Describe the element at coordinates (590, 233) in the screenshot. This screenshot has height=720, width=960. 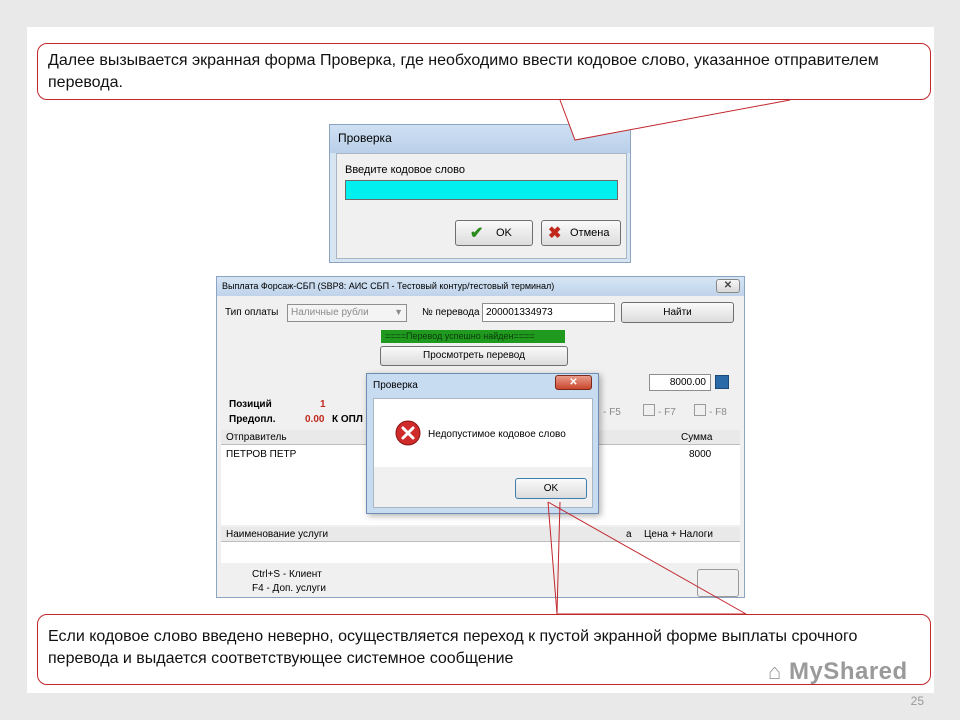
I see `cancel-button-label: Отмена` at that location.